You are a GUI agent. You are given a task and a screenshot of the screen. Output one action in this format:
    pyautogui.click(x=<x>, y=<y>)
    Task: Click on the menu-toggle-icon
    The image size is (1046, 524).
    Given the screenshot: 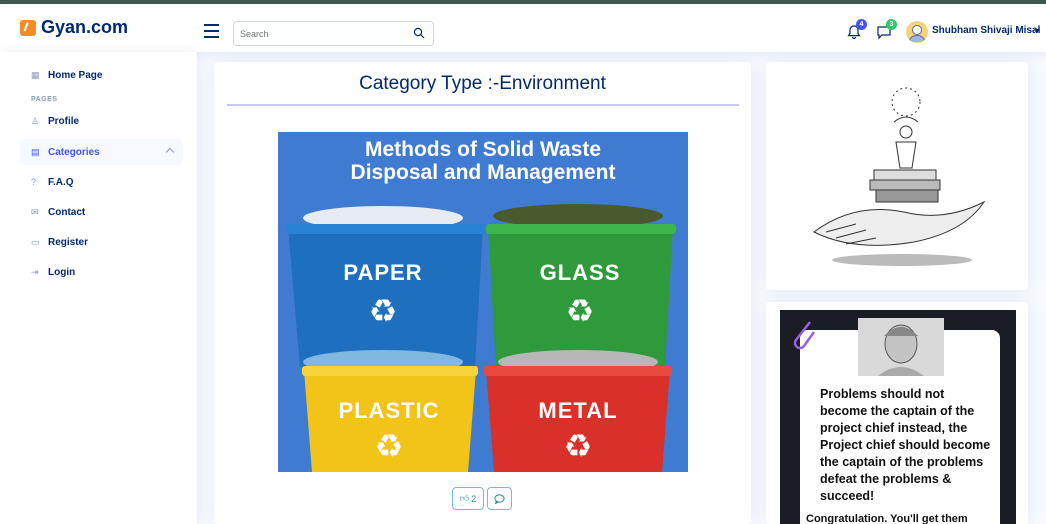 What is the action you would take?
    pyautogui.click(x=211, y=33)
    